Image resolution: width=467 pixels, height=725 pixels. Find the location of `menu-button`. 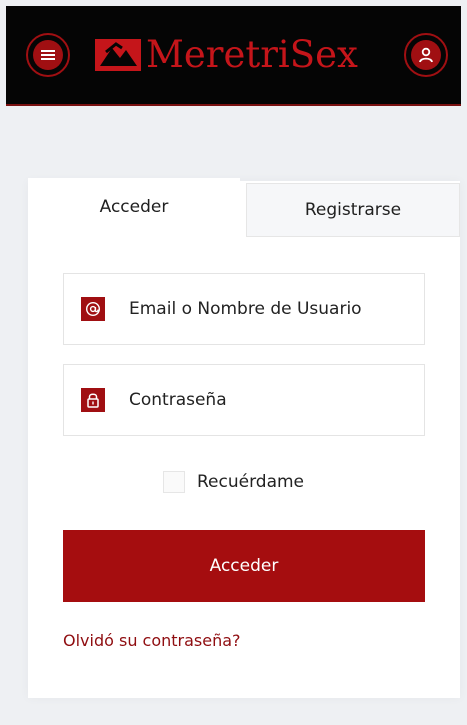

menu-button is located at coordinates (48, 55).